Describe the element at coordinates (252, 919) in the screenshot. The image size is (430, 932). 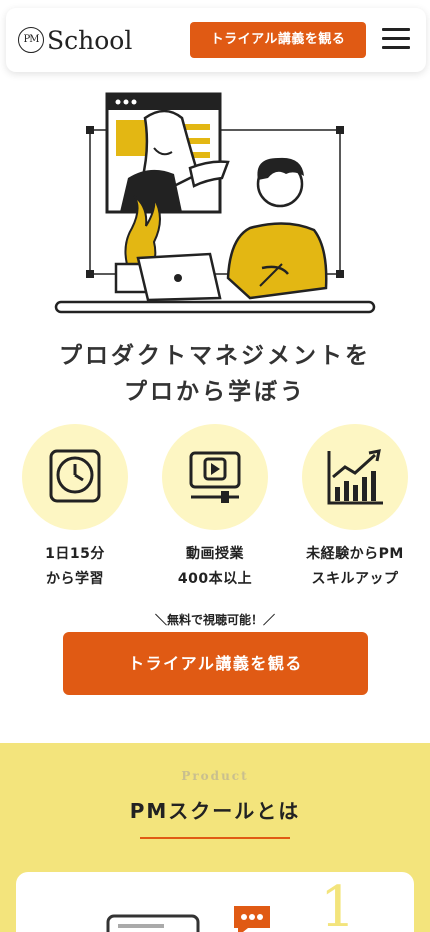
I see `chat-bubble-icon` at that location.